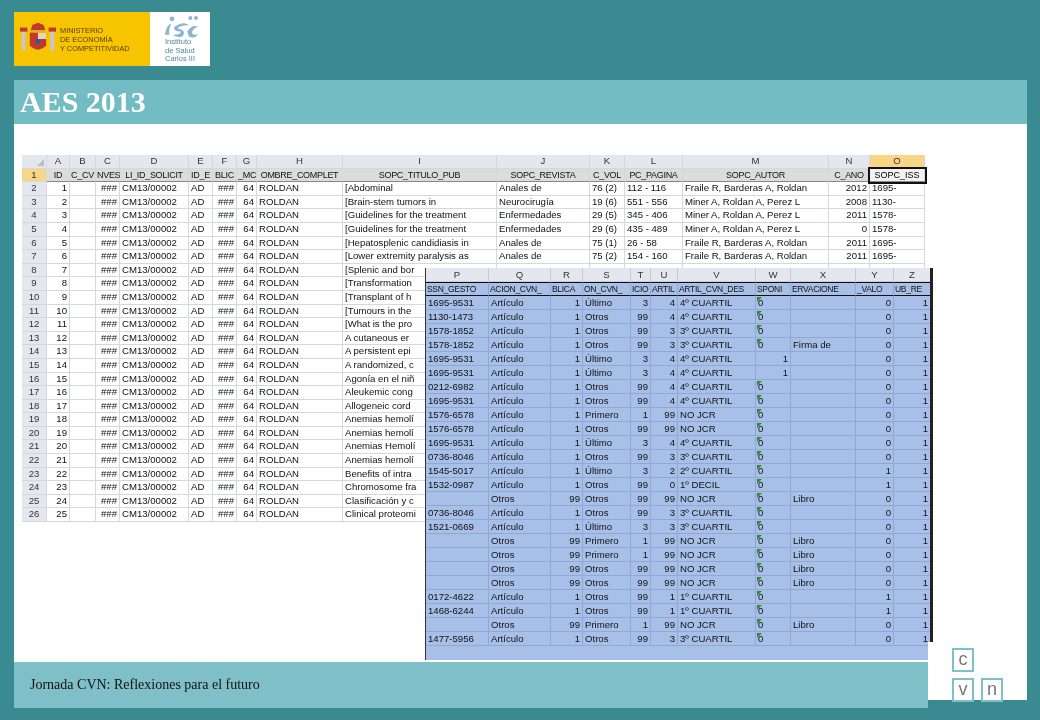 The image size is (1040, 720). What do you see at coordinates (34, 393) in the screenshot?
I see `row-header: 17` at bounding box center [34, 393].